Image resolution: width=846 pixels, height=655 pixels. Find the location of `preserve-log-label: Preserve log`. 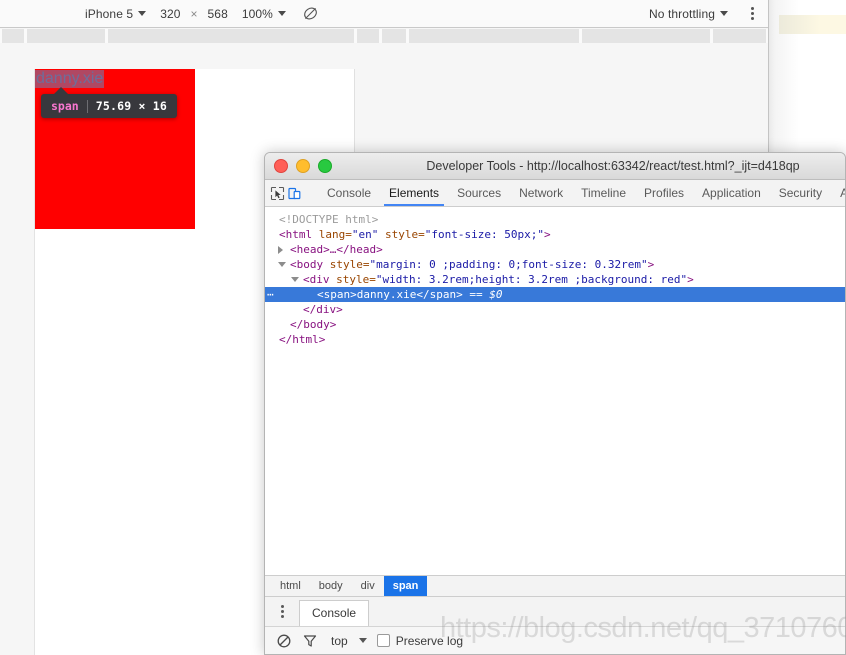

preserve-log-label: Preserve log is located at coordinates (429, 641).